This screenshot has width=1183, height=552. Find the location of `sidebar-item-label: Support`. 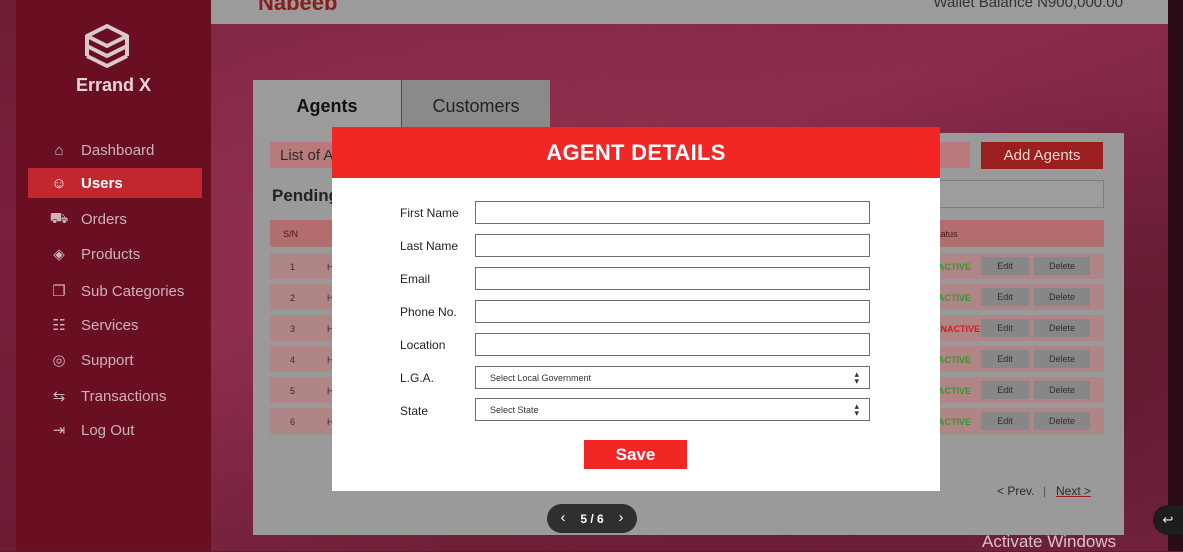

sidebar-item-label: Support is located at coordinates (107, 360).